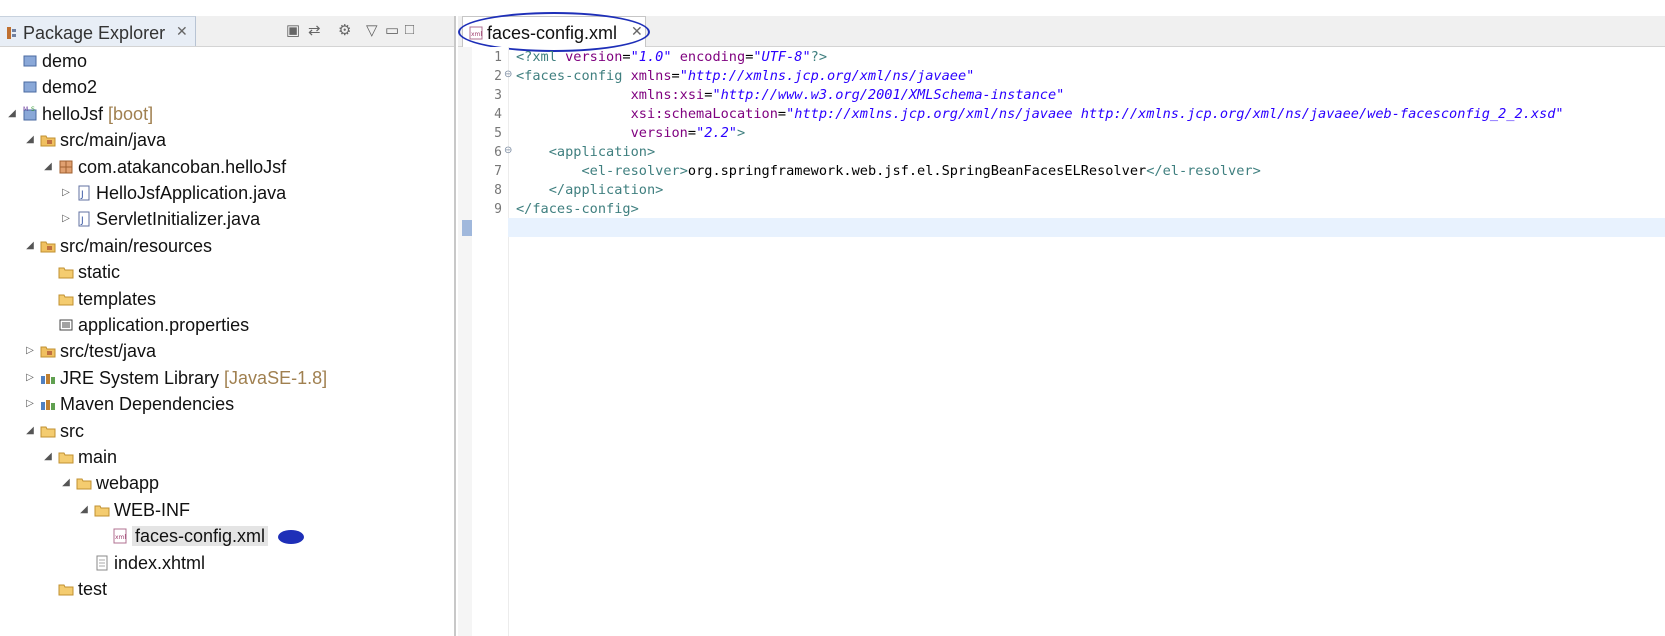  Describe the element at coordinates (84, 193) in the screenshot. I see `java-file-icon: J` at that location.